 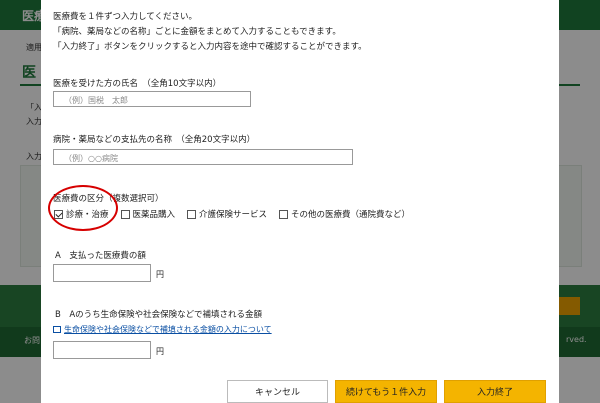 I want to click on reimbursement-help-link-text: 生命保険や社会保険などで補填される金額の入力について, so click(x=168, y=329).